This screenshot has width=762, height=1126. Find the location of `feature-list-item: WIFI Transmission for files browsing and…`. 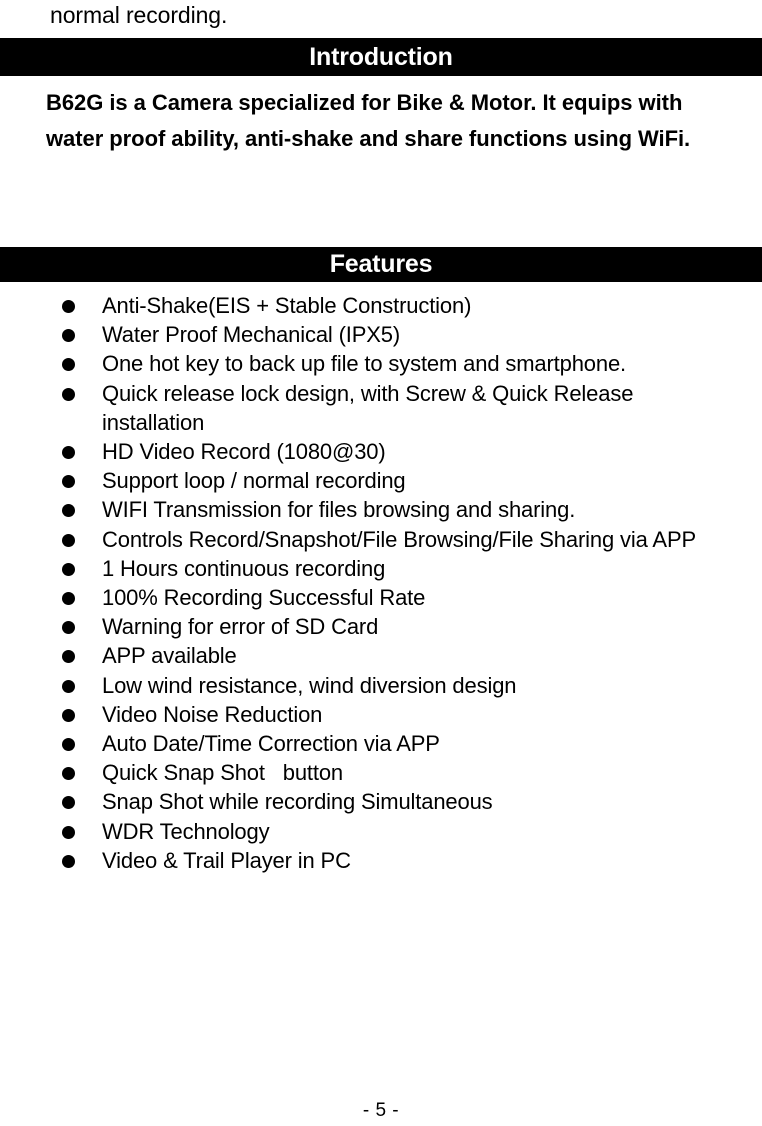

feature-list-item: WIFI Transmission for files browsing and… is located at coordinates (381, 509).